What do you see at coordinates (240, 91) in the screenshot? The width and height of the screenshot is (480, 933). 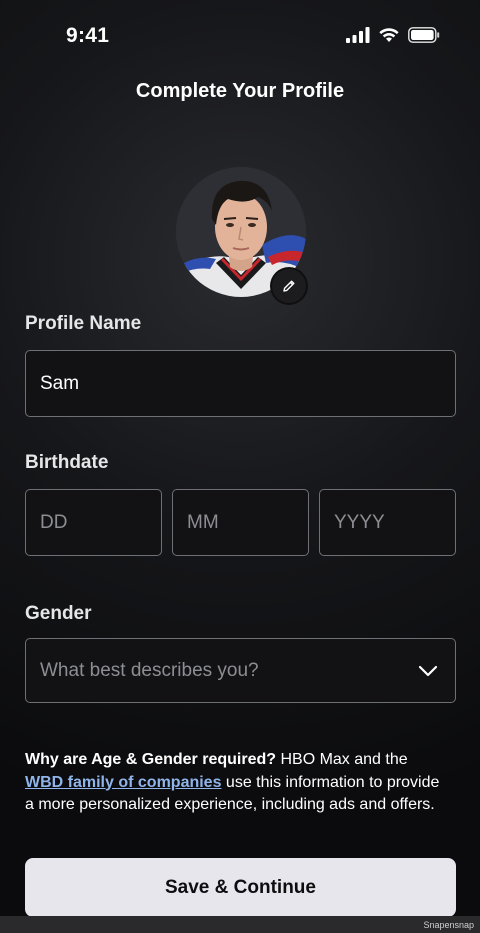 I see `page-title: Complete Your Profile` at bounding box center [240, 91].